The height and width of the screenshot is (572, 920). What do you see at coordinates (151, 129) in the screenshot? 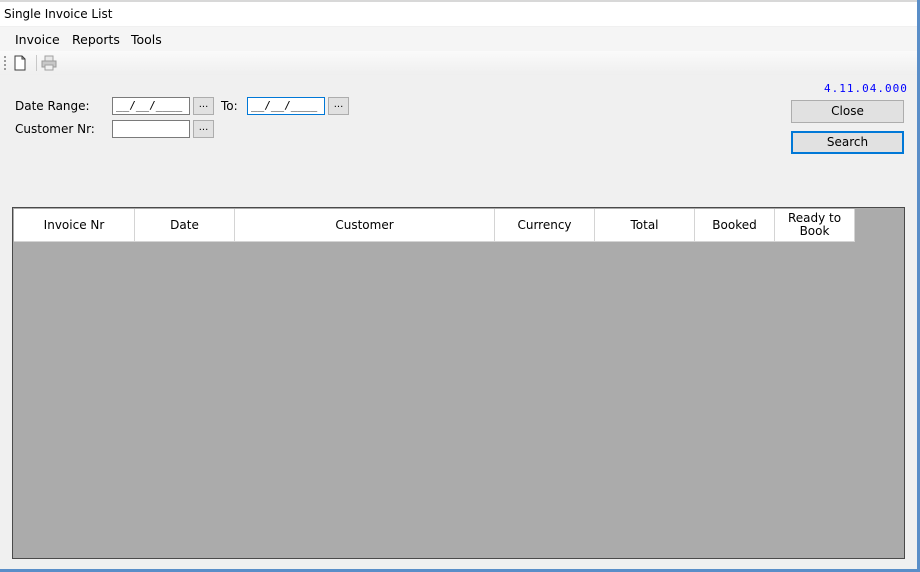
I see `customer-nr-field` at bounding box center [151, 129].